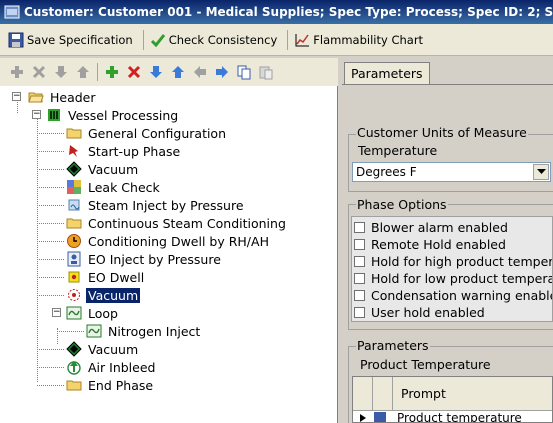 The height and width of the screenshot is (423, 553). What do you see at coordinates (213, 40) in the screenshot?
I see `check-consistency-button: Check Consistency` at bounding box center [213, 40].